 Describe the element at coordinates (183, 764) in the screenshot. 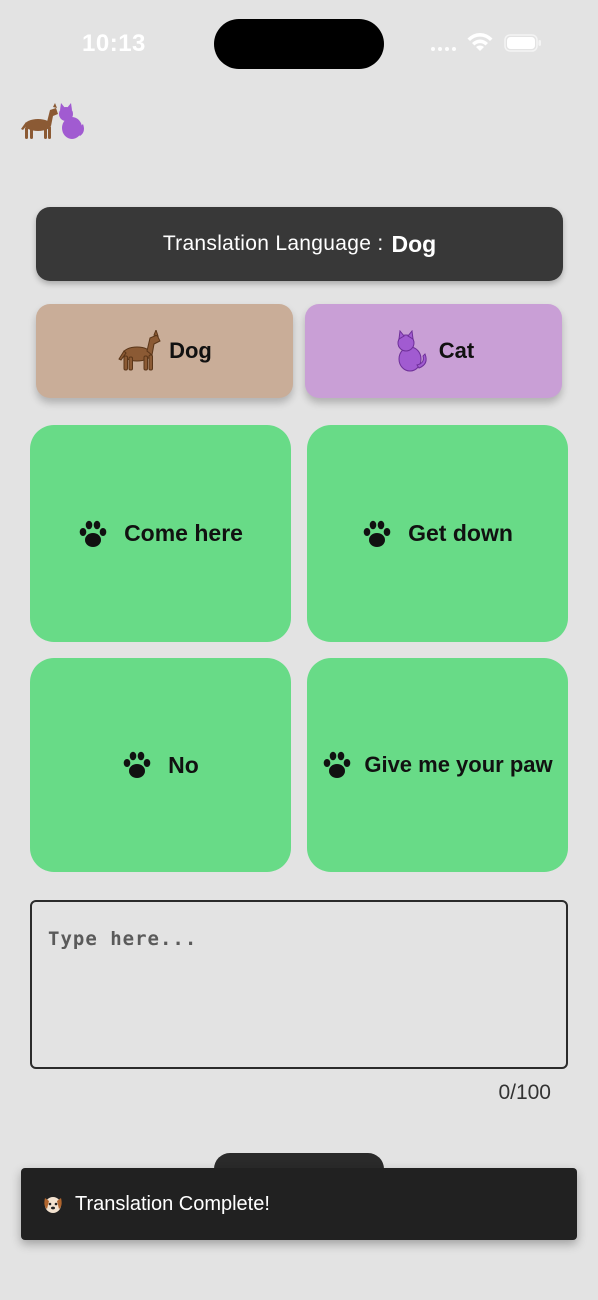

I see `phrase-label: No` at that location.